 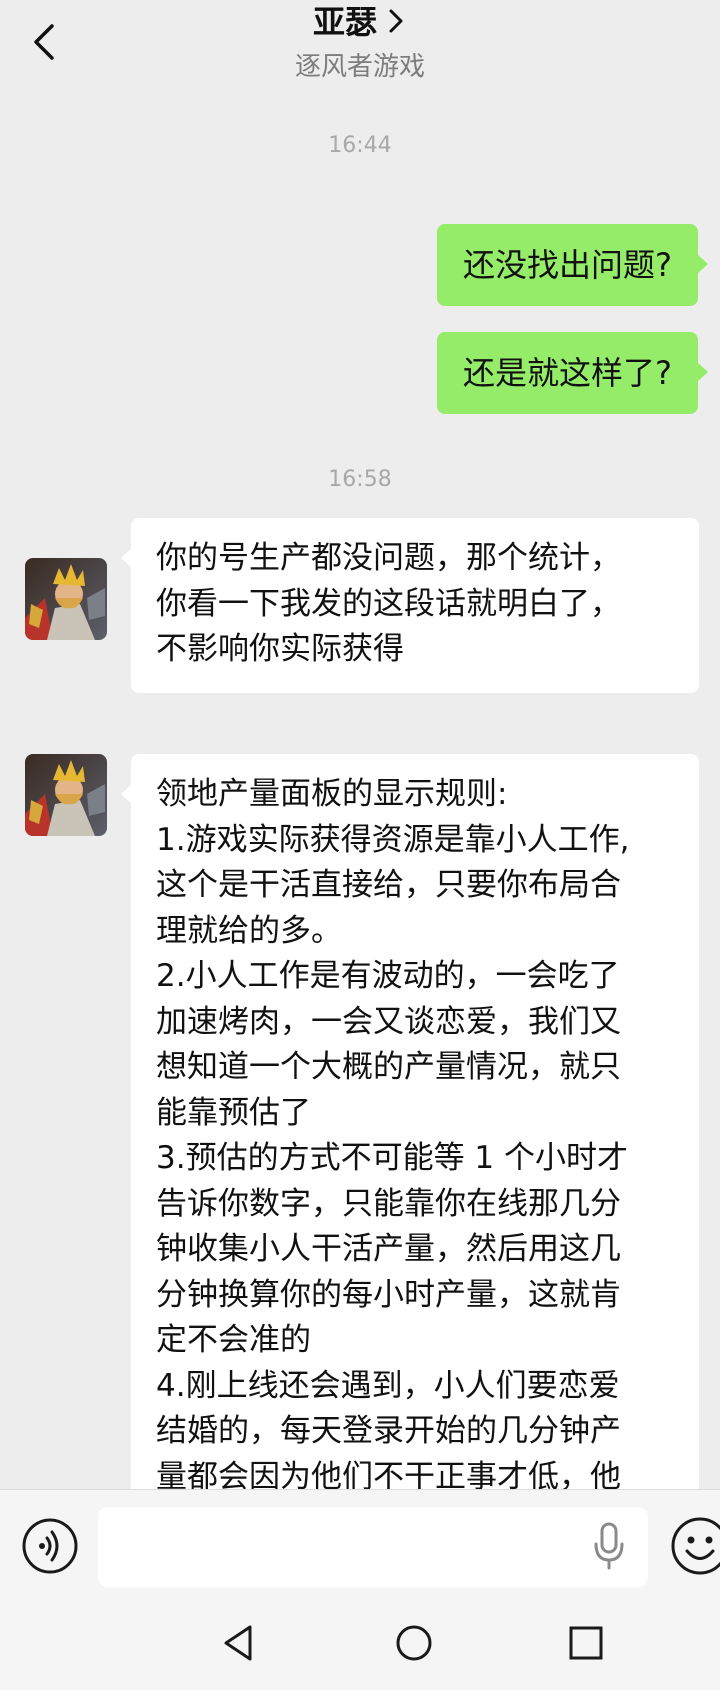 I want to click on message-line: 你看一下我发的这段话就明白了，, so click(x=388, y=603).